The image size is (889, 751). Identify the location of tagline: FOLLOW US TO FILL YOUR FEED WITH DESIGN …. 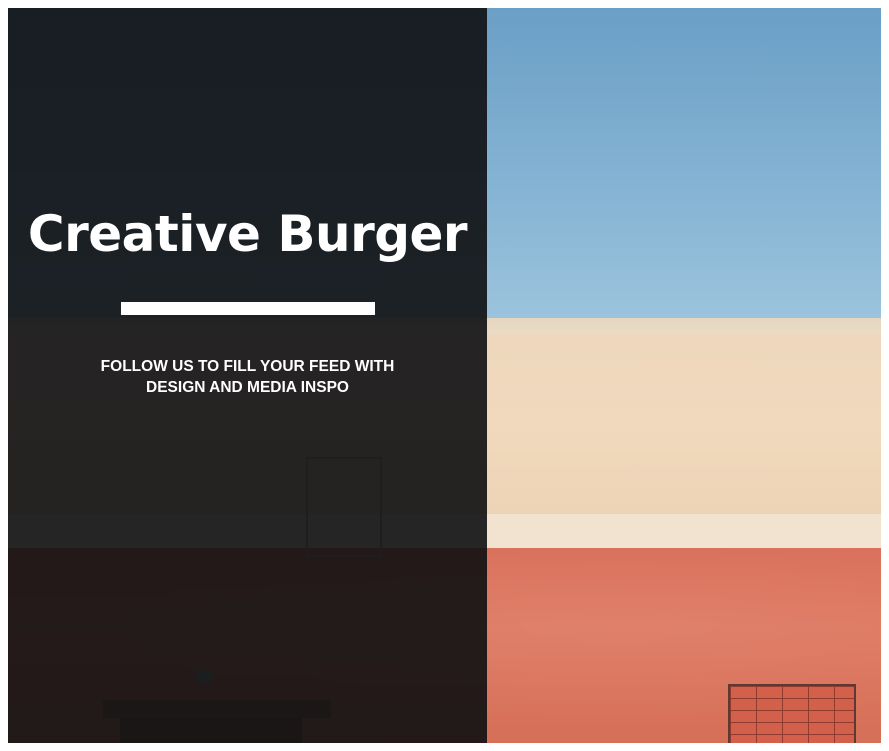
(247, 377).